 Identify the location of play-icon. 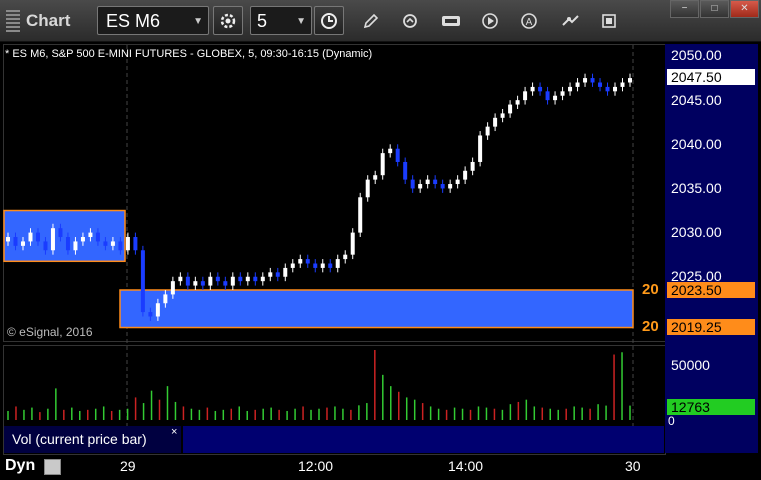
(490, 21).